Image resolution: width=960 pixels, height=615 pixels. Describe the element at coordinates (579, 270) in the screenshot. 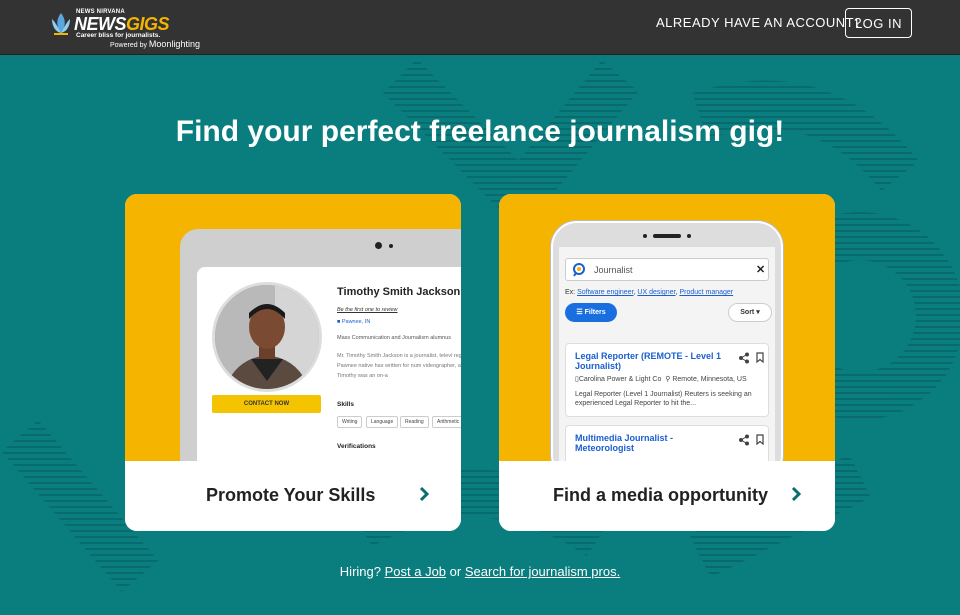

I see `search-icon` at that location.